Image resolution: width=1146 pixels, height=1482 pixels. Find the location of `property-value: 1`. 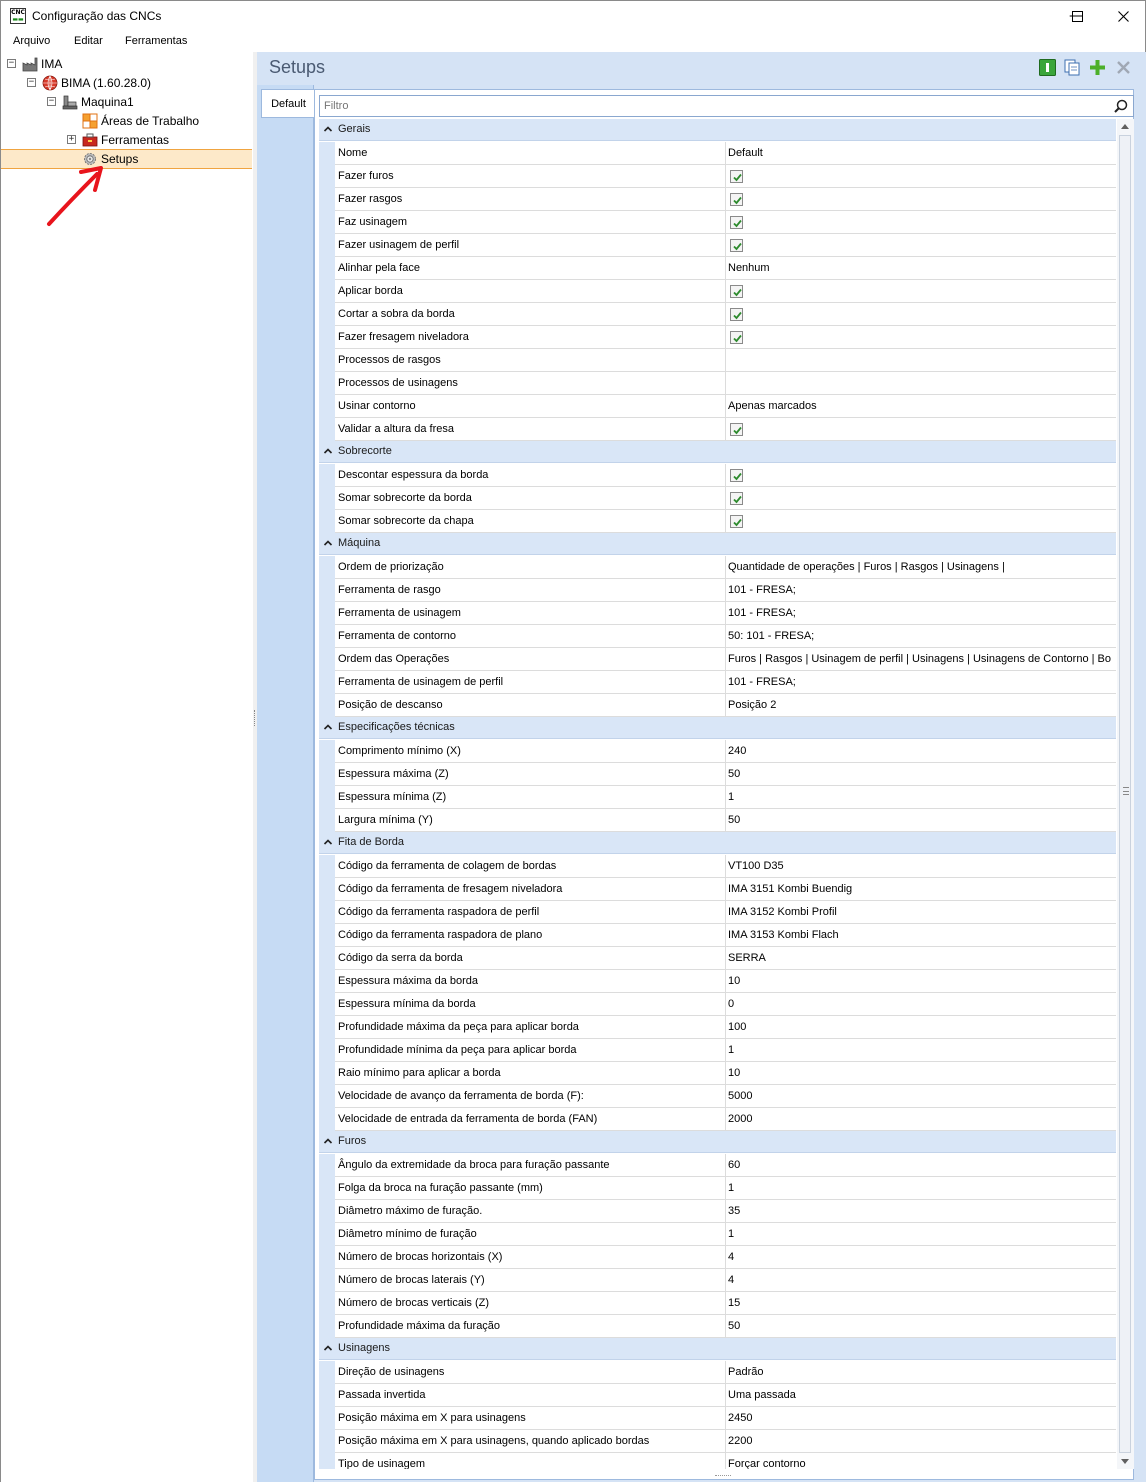

property-value: 1 is located at coordinates (921, 1234).